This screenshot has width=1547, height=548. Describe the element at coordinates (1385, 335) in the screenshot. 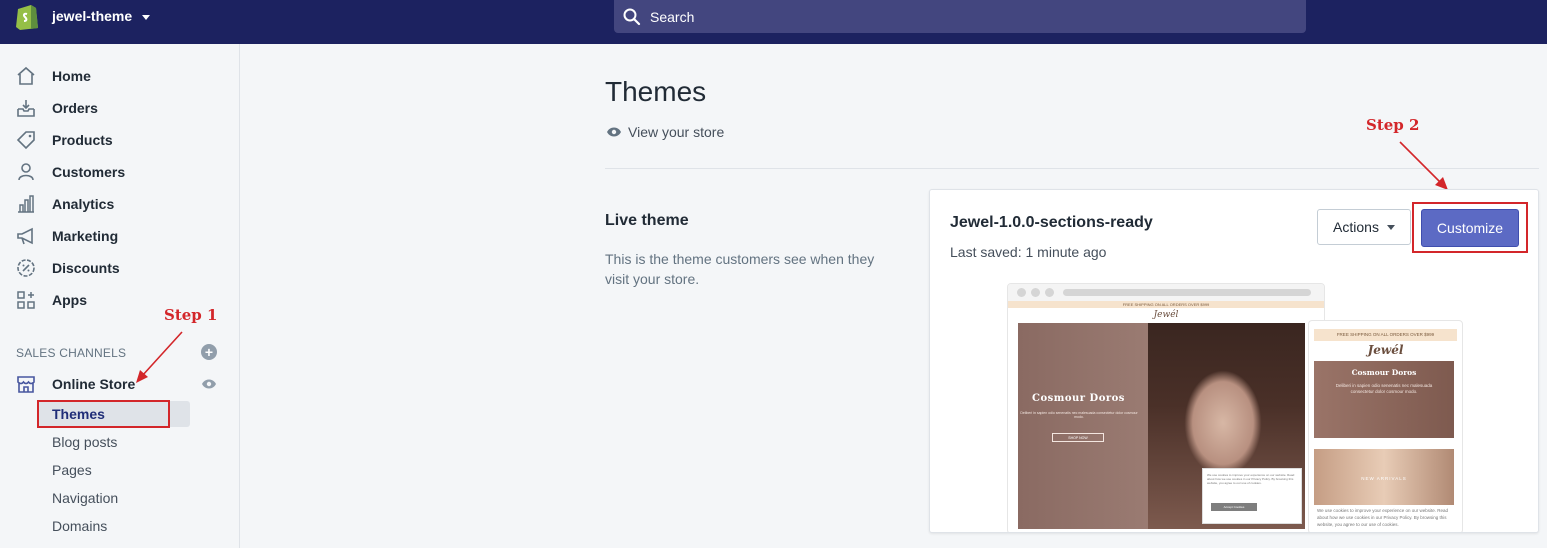

I see `mobile-promo-banner: FREE SHIPPING ON ALL ORDERS OVER $999` at that location.